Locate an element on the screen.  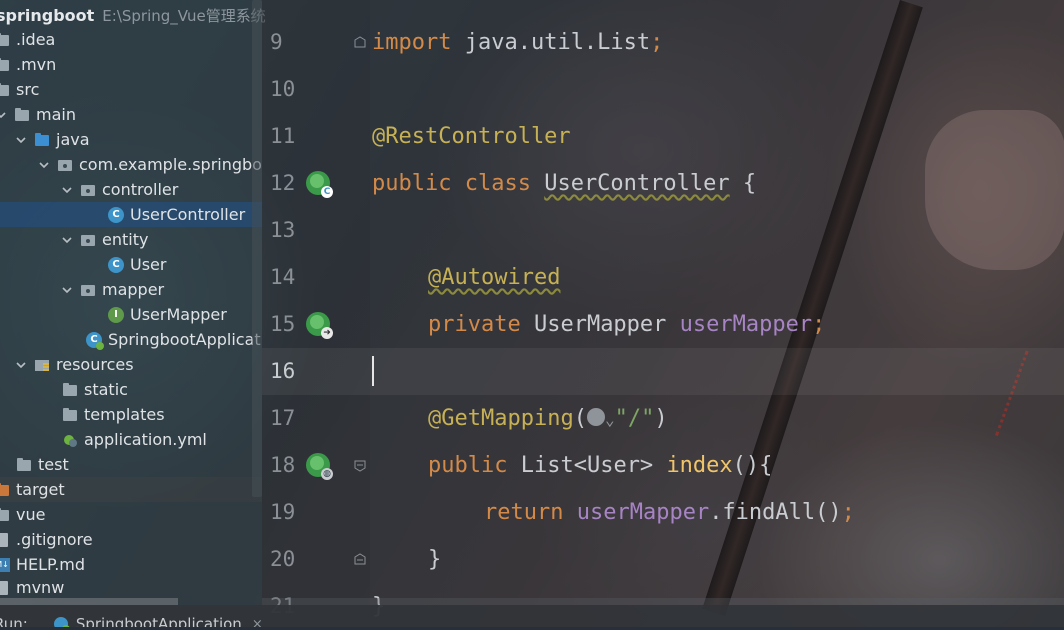
tree-item-label: HELP.md is located at coordinates (51, 564).